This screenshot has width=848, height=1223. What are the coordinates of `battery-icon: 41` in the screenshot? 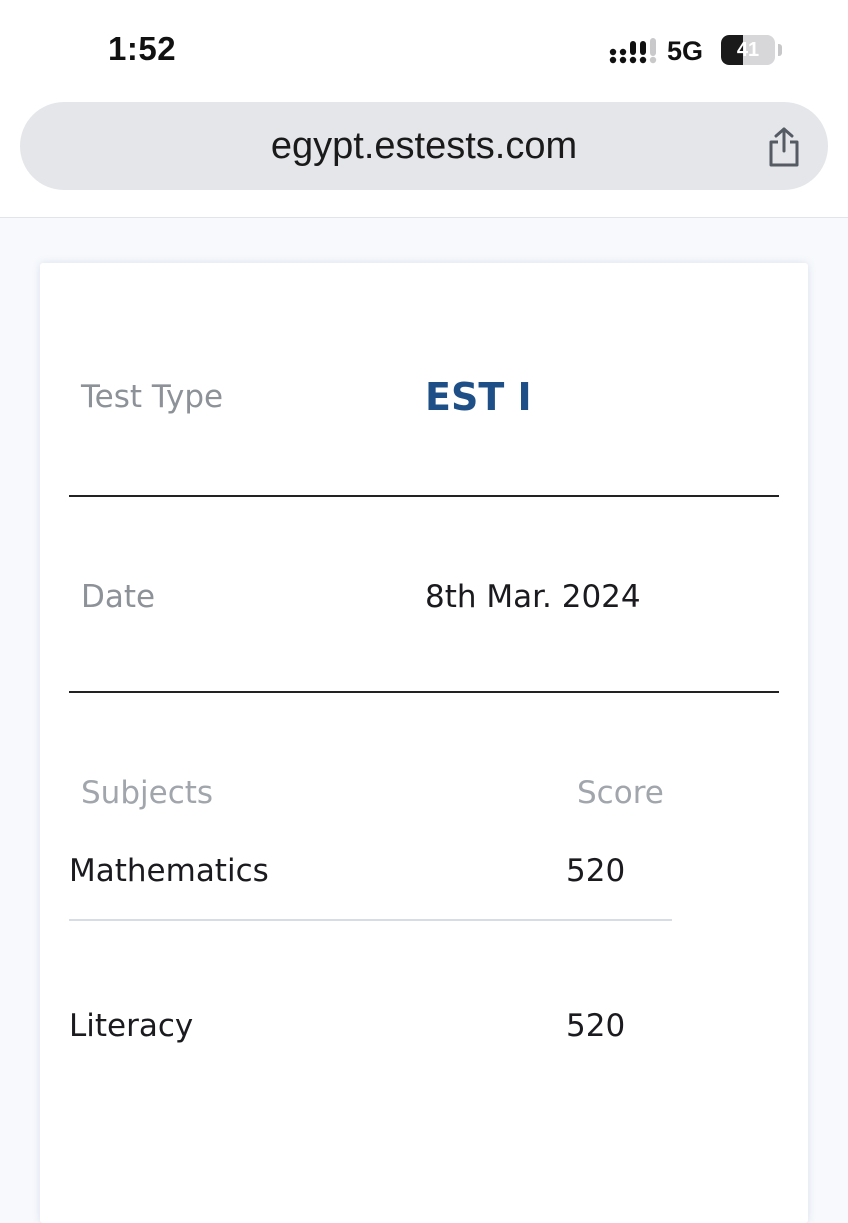 It's located at (748, 50).